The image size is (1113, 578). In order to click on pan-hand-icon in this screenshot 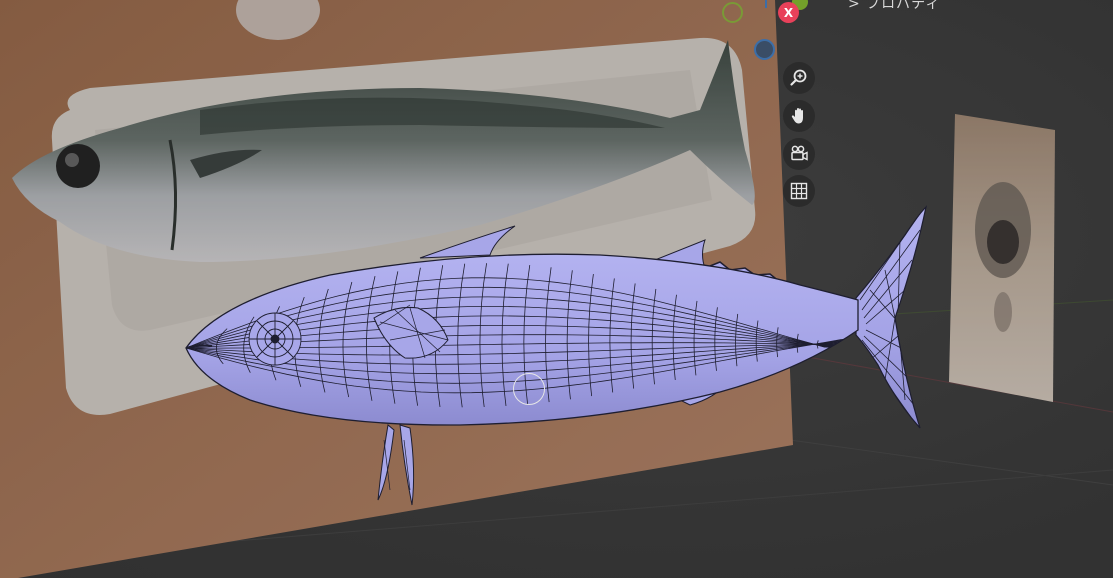, I will do `click(797, 116)`.